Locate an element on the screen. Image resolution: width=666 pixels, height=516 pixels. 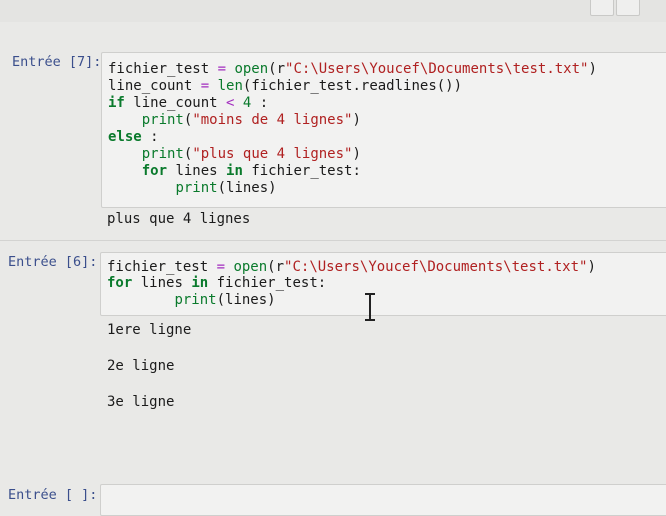
code-line: if line_count < 4 : is located at coordinates (188, 103).